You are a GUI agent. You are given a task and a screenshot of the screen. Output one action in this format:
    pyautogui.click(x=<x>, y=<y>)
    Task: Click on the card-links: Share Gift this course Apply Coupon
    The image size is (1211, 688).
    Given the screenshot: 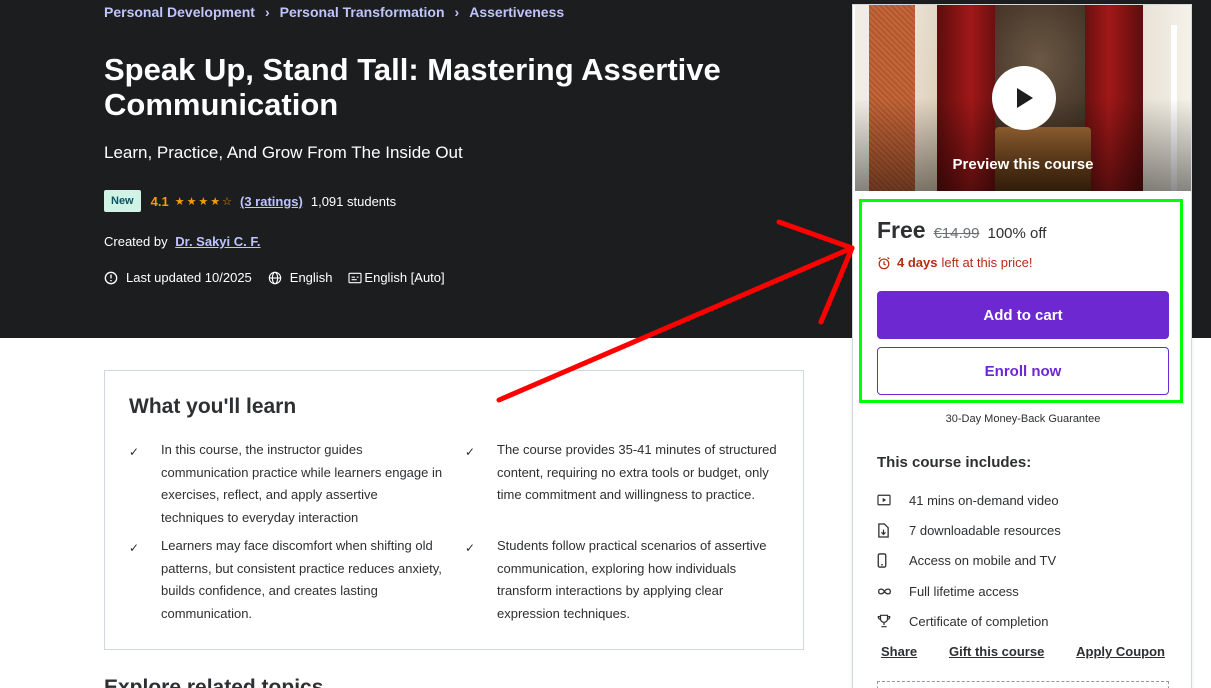 What is the action you would take?
    pyautogui.click(x=1023, y=651)
    